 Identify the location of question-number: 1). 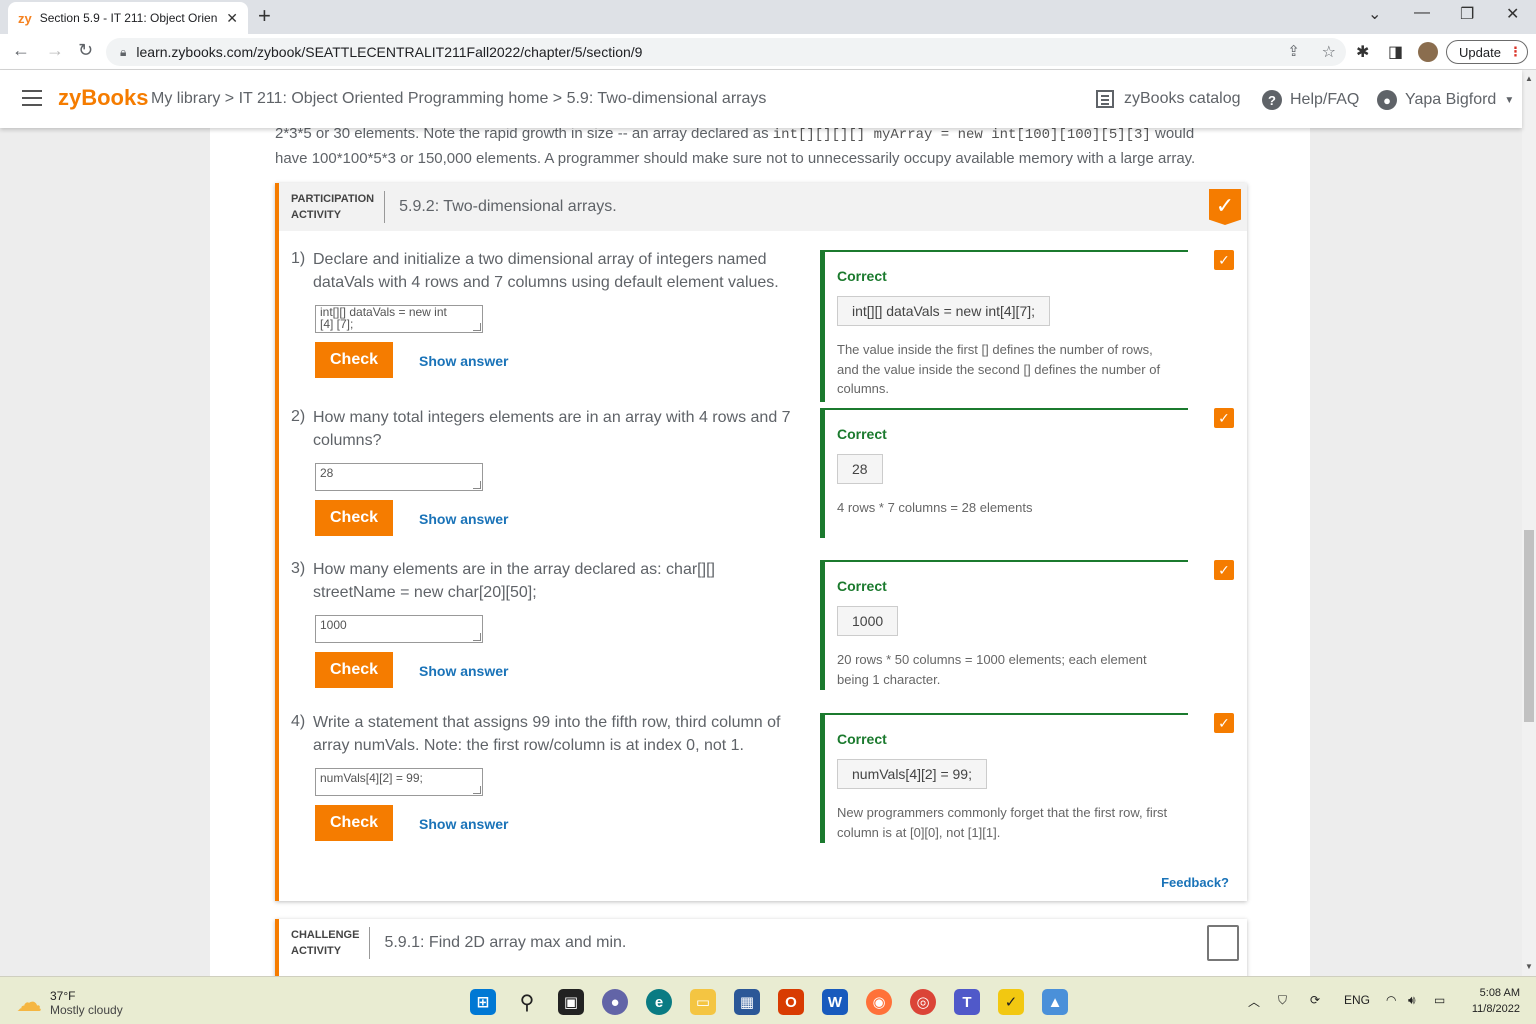
(298, 258).